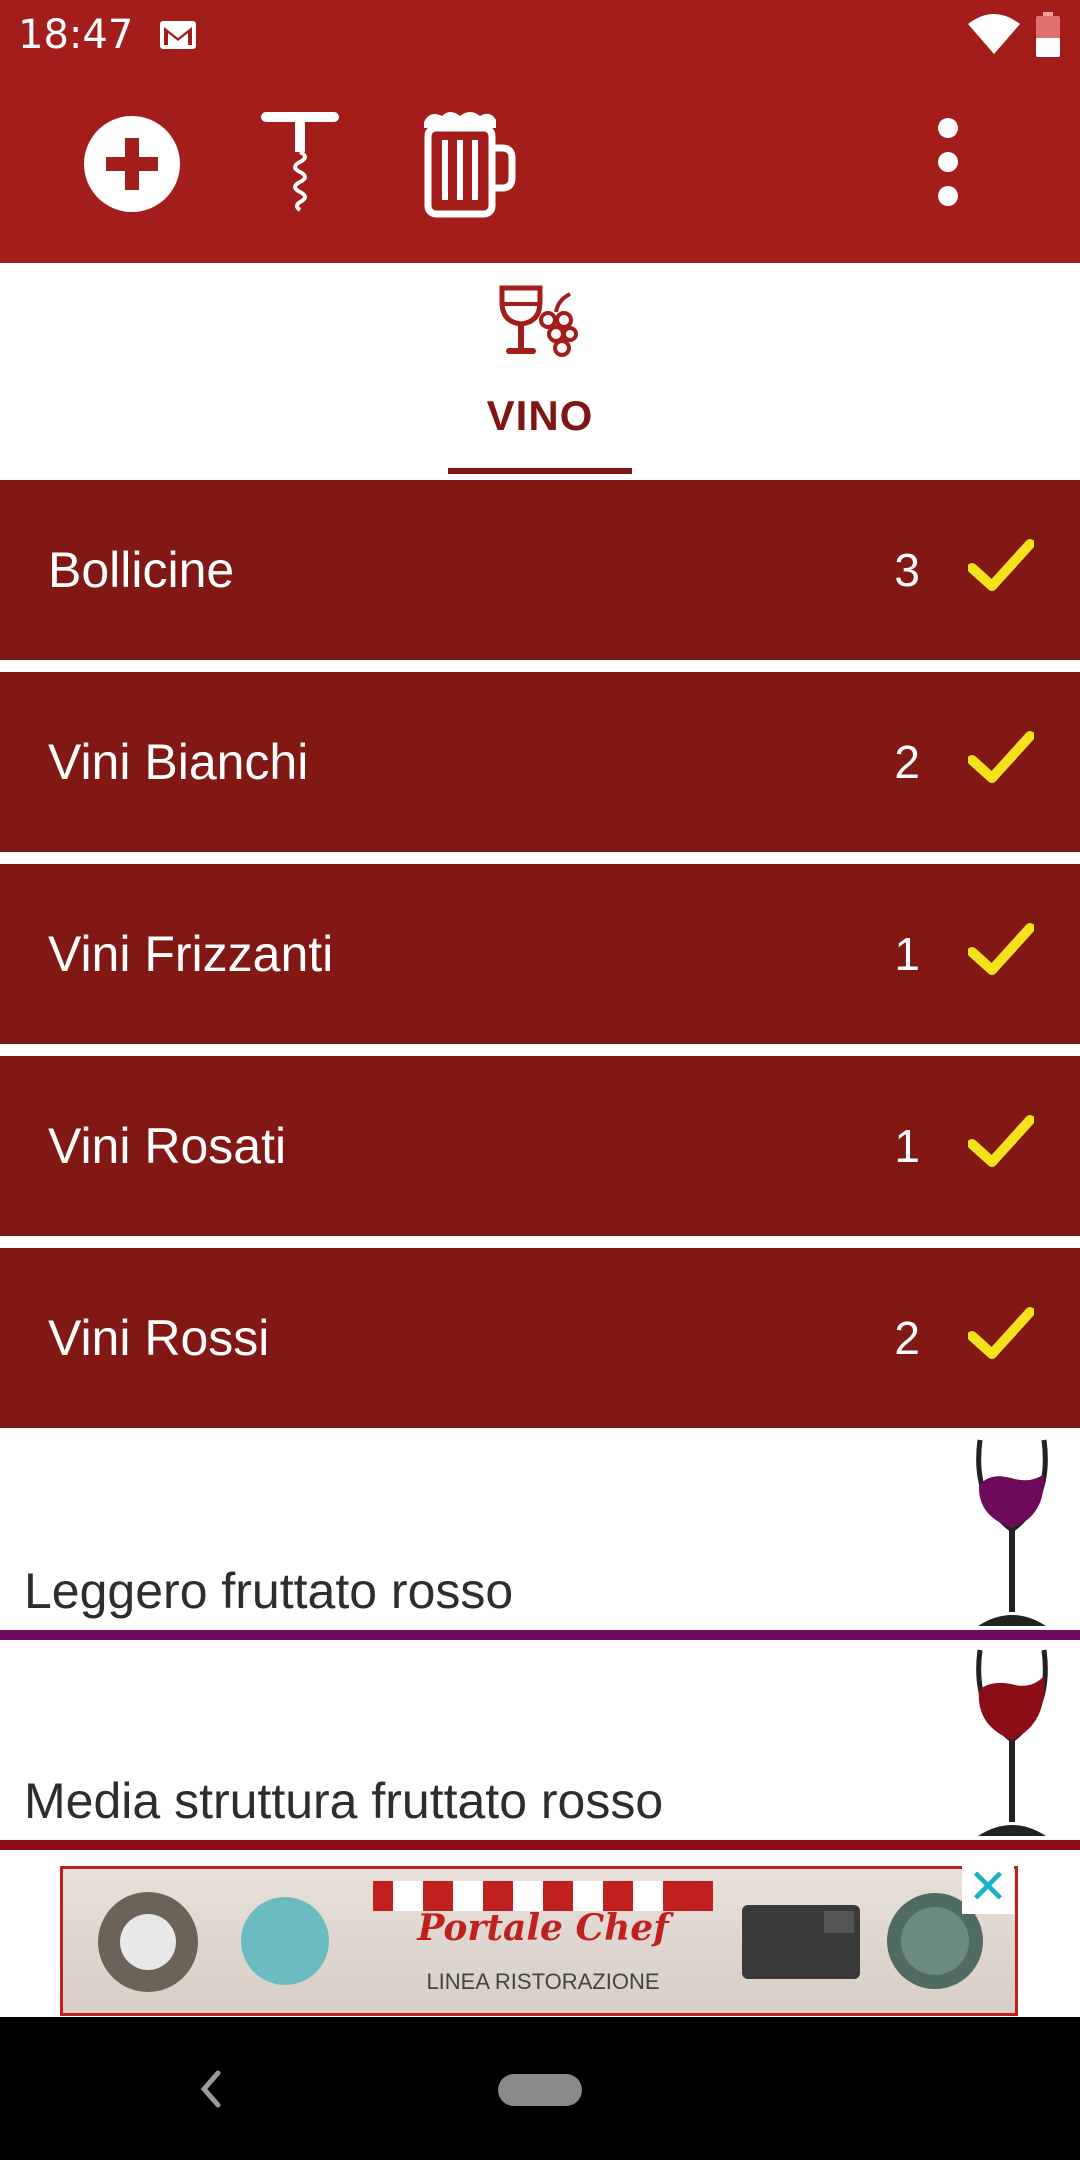  I want to click on overflow-menu-button, so click(948, 162).